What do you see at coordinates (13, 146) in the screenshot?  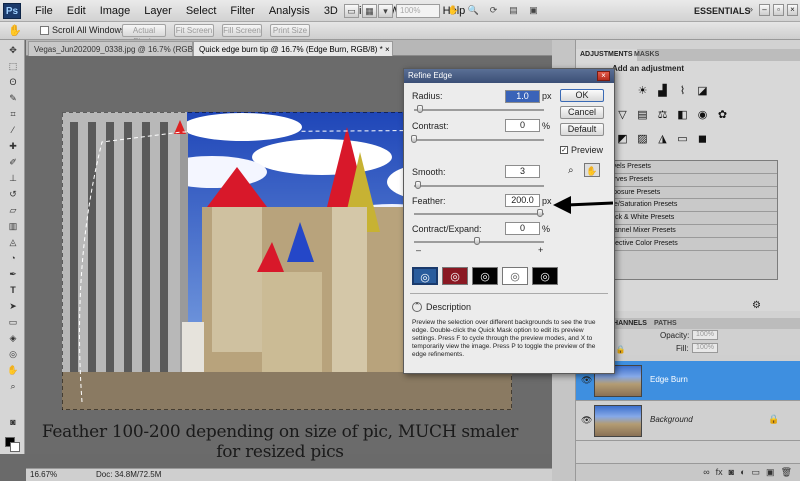 I see `healing-tool-icon: ✚` at bounding box center [13, 146].